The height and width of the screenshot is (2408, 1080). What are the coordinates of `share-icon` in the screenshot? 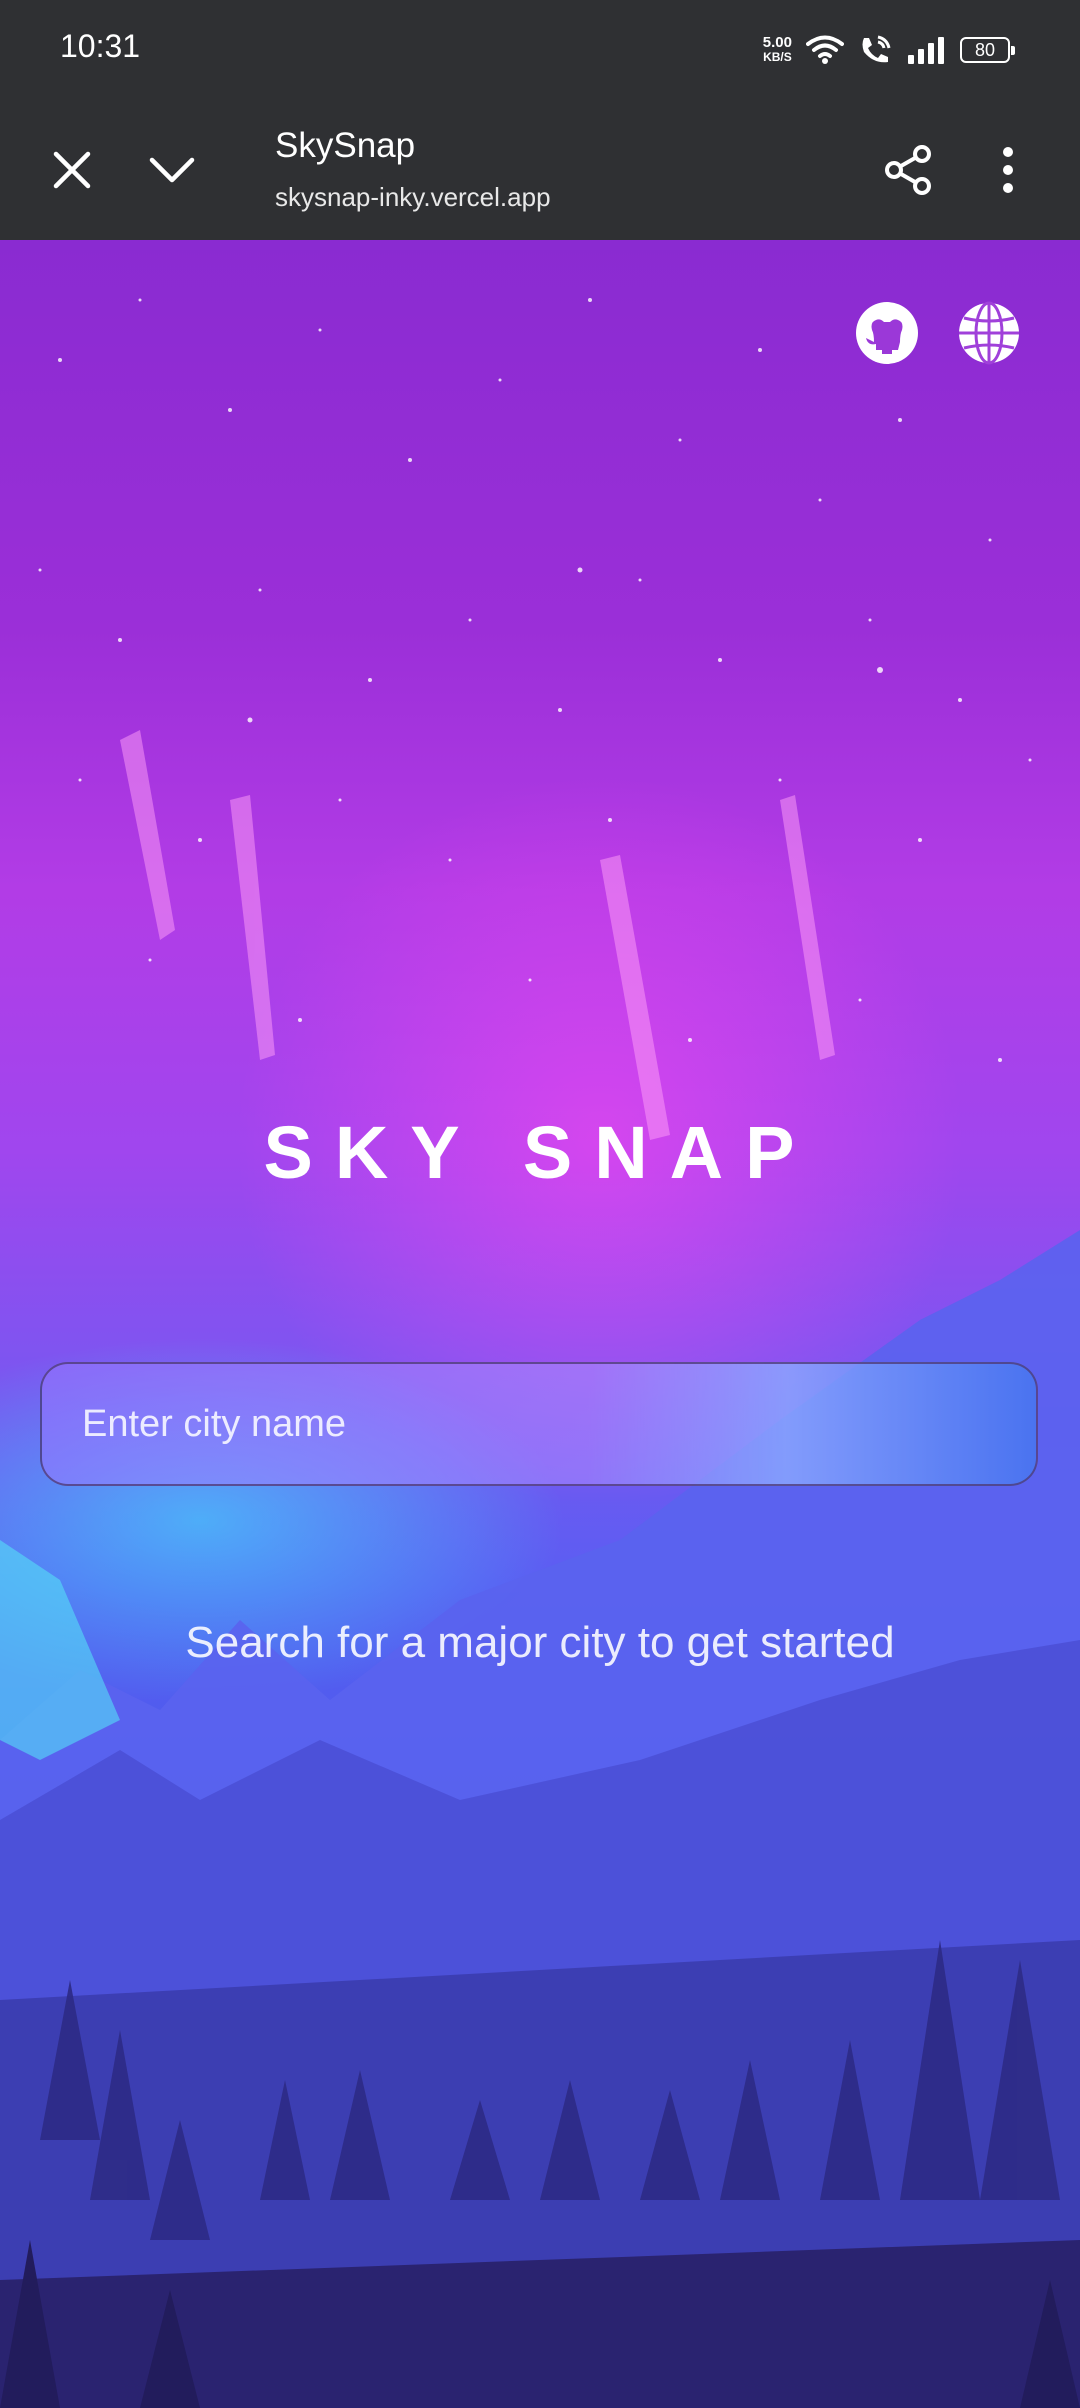 It's located at (908, 170).